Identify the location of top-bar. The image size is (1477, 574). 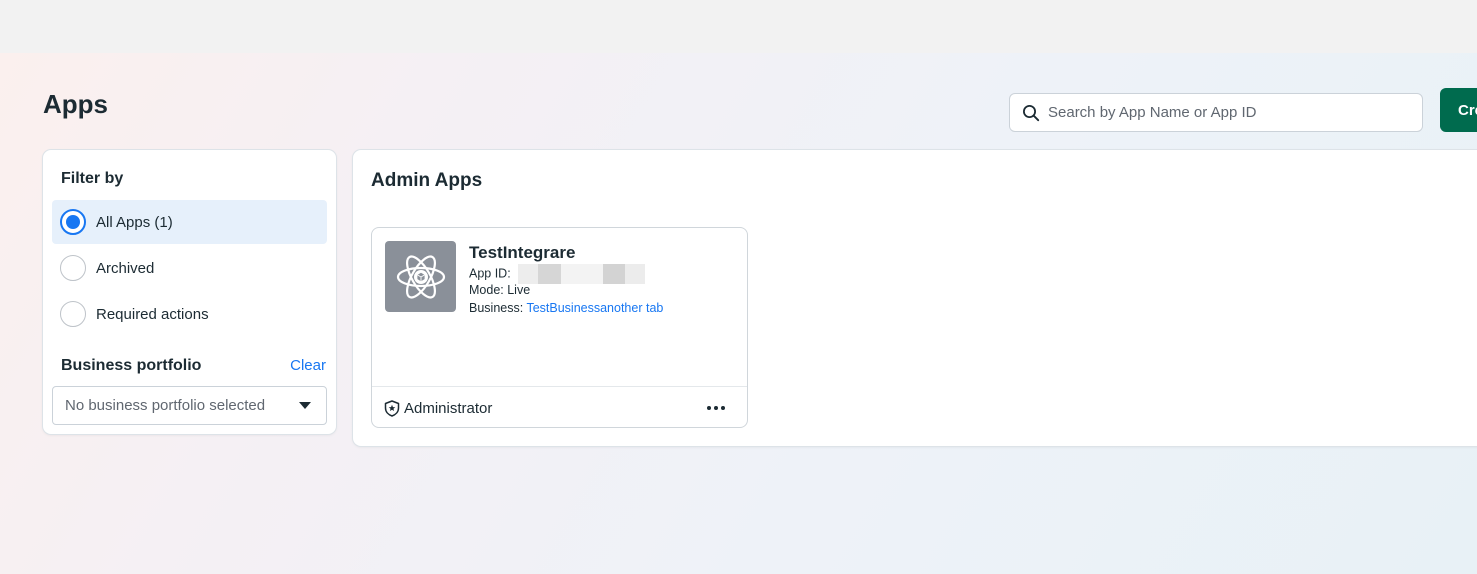
(738, 26).